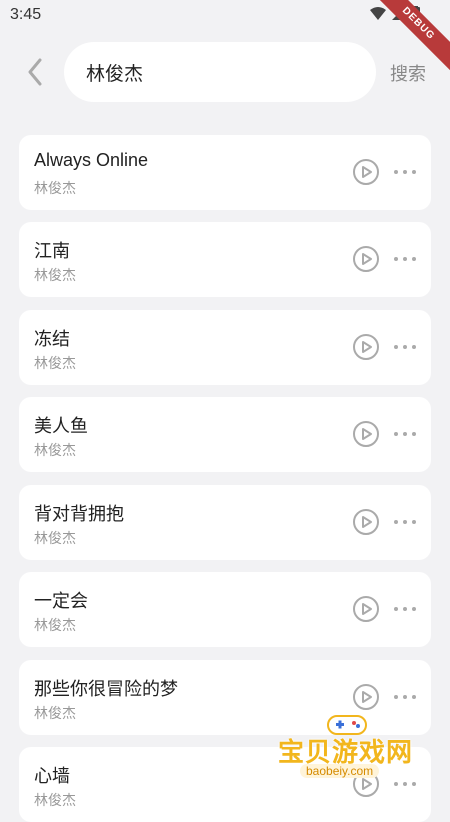  I want to click on search-button: 搜索, so click(408, 73).